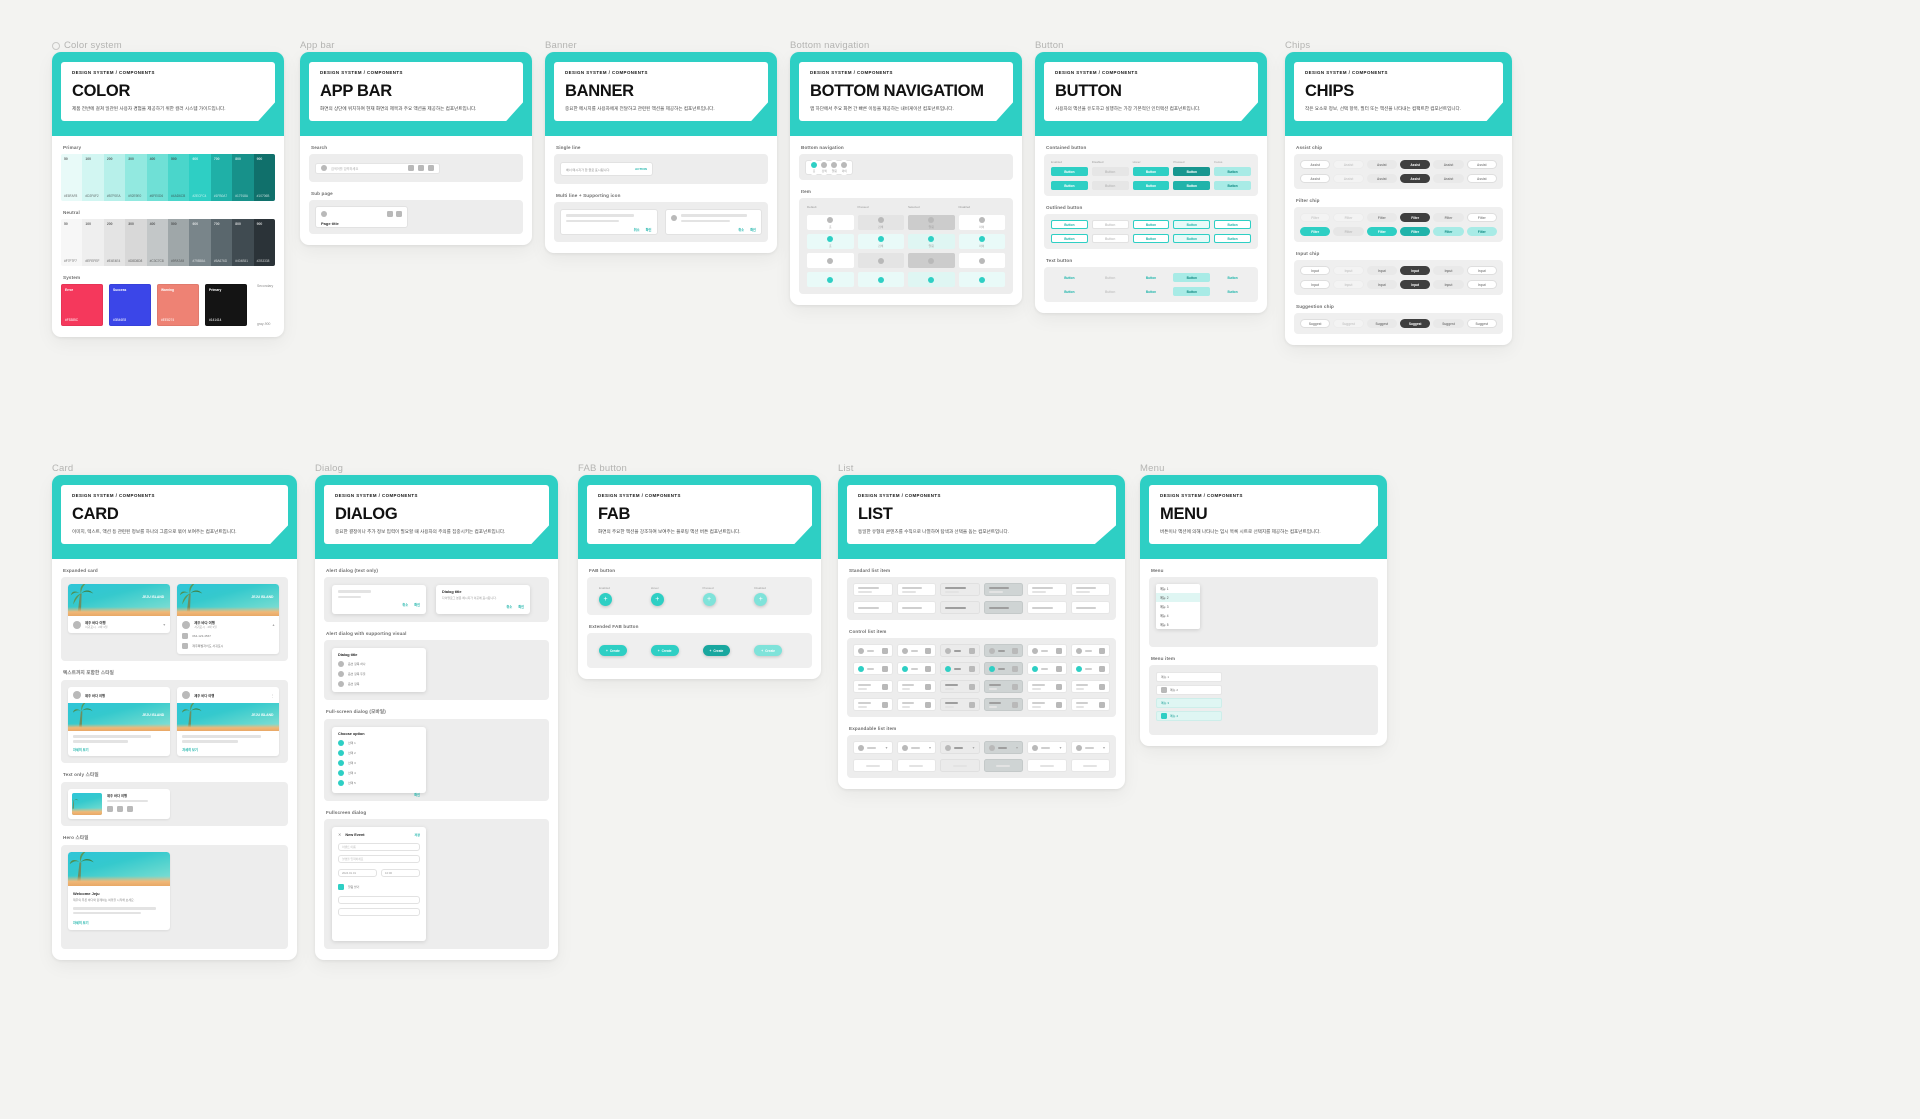  I want to click on bottom-nav-bar: 홈 검색 알림 마이, so click(829, 167).